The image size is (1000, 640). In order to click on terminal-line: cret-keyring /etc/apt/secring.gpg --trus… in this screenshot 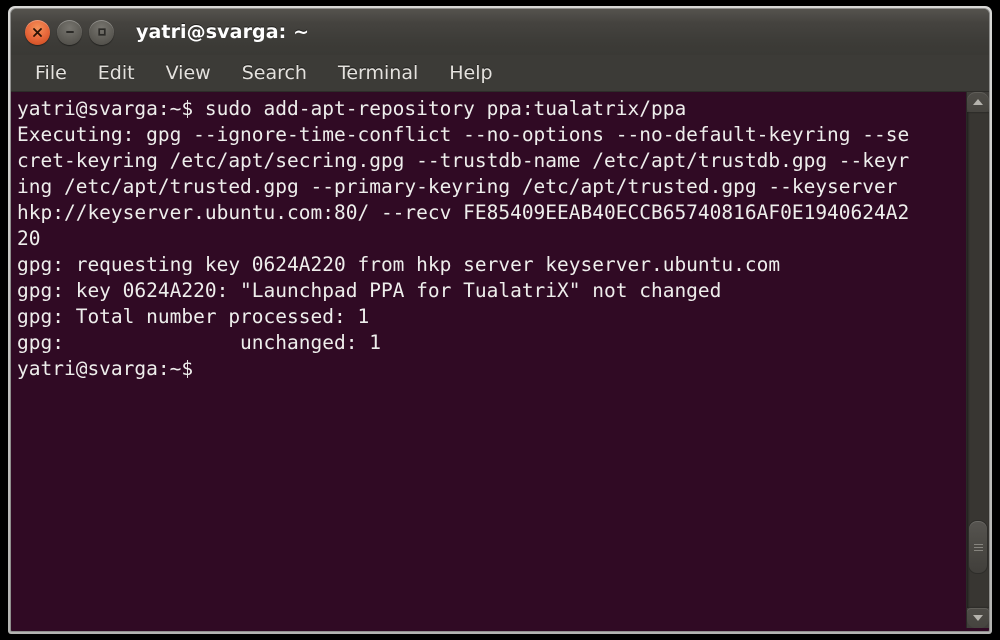, I will do `click(463, 160)`.